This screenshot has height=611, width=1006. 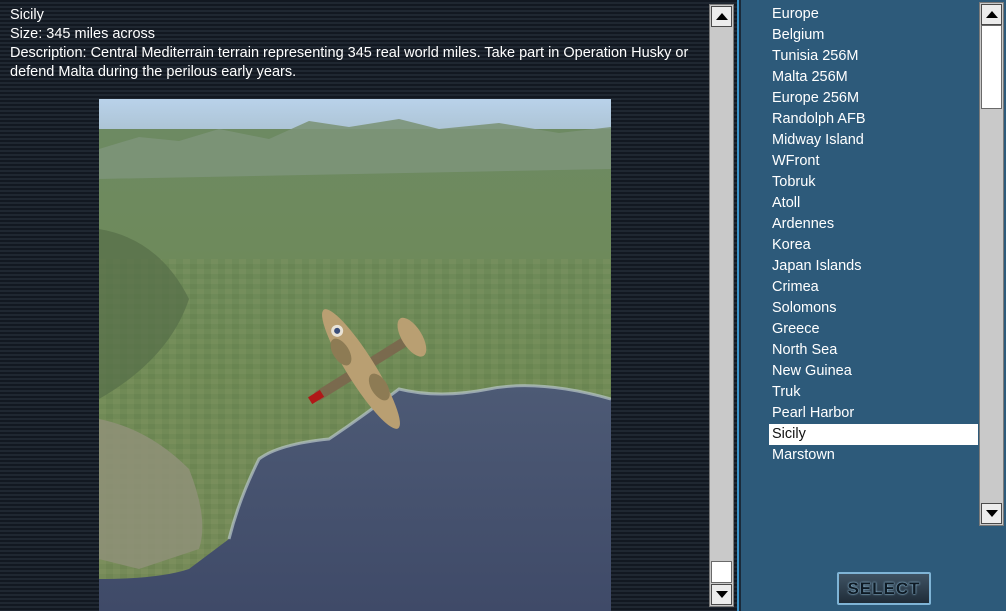 What do you see at coordinates (873, 203) in the screenshot?
I see `map-list-item: Atoll` at bounding box center [873, 203].